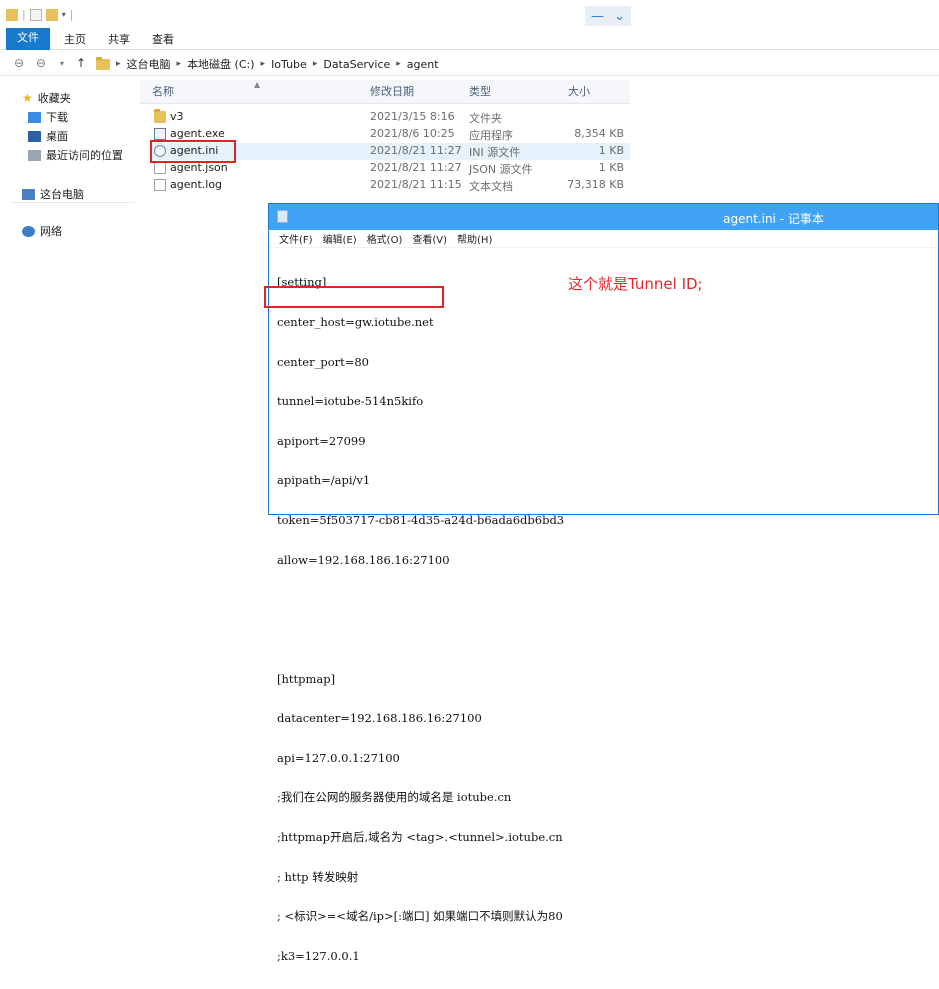 This screenshot has height=989, width=939. What do you see at coordinates (474, 238) in the screenshot?
I see `menu-help: 帮助(H)` at bounding box center [474, 238].